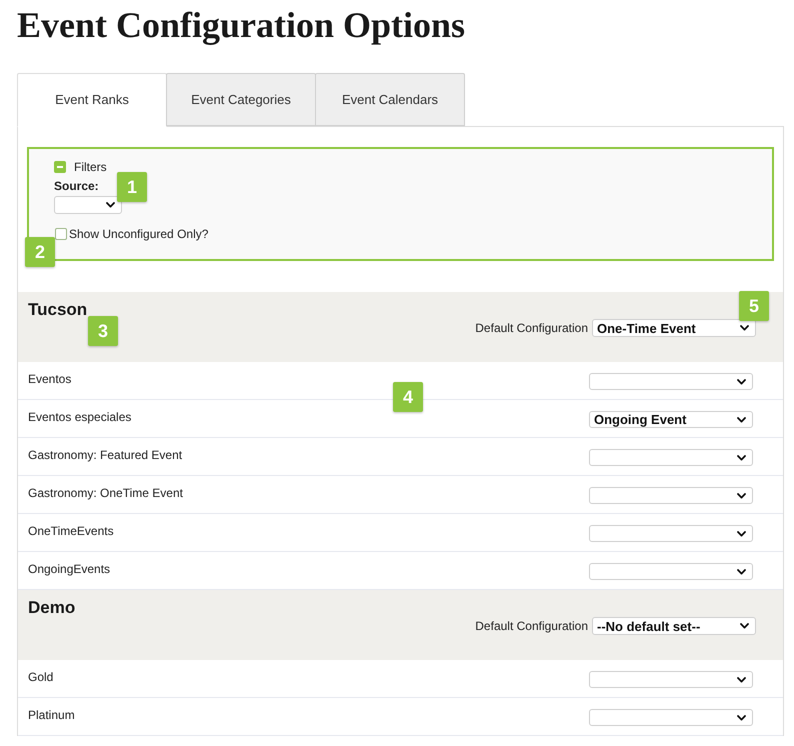  What do you see at coordinates (674, 328) in the screenshot?
I see `dropdown: One-Time Event` at bounding box center [674, 328].